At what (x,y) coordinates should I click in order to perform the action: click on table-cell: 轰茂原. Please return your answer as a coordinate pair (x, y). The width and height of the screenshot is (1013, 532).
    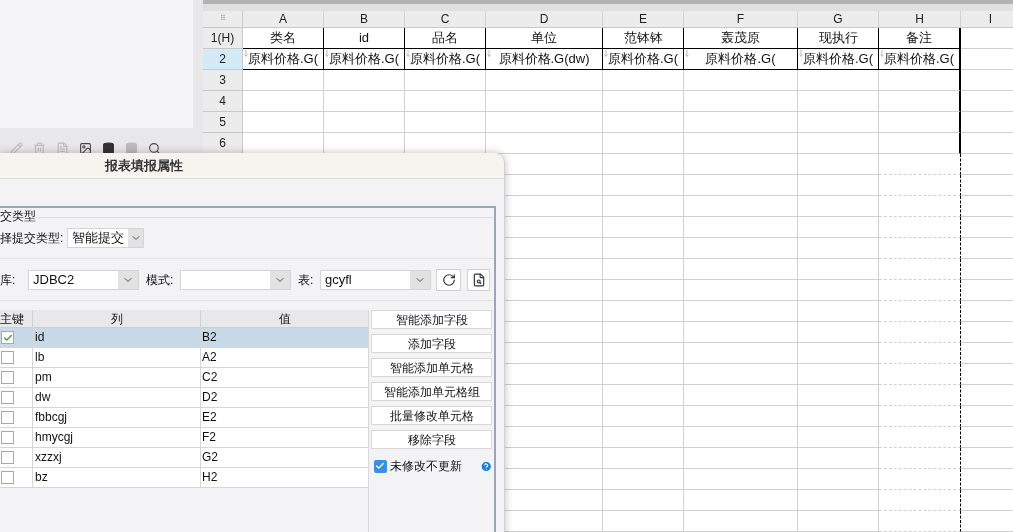
    Looking at the image, I should click on (741, 38).